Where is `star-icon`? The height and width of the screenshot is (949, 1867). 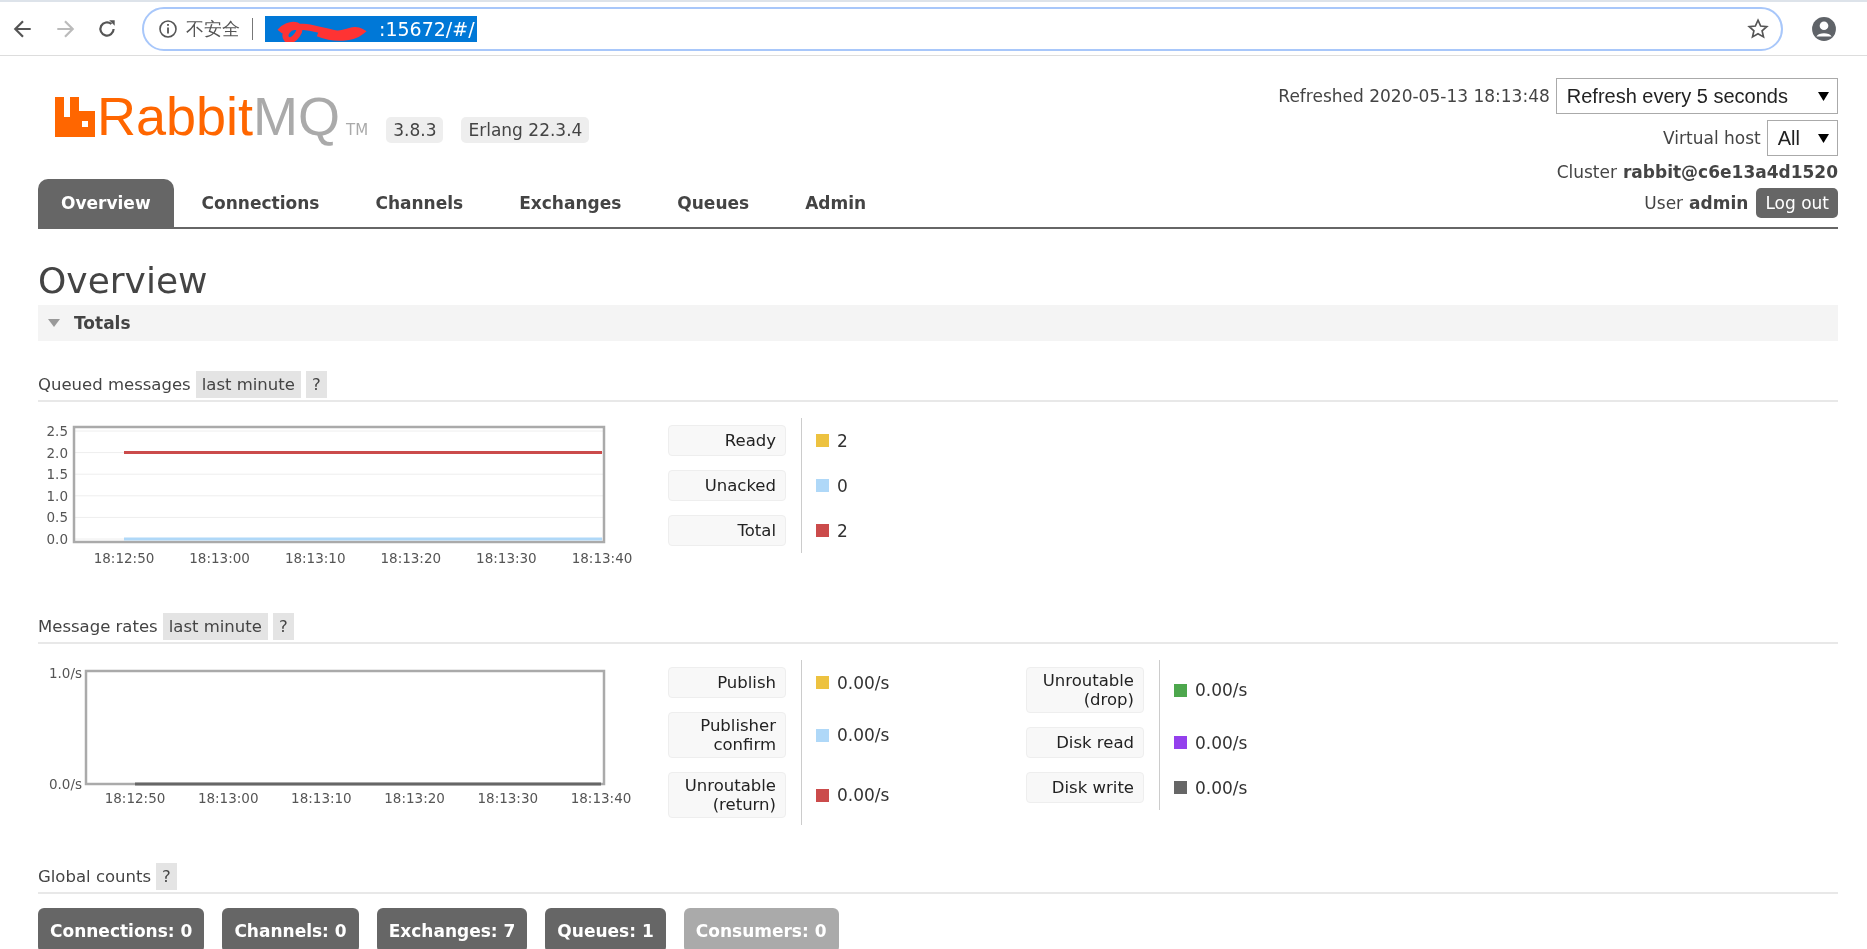 star-icon is located at coordinates (1758, 28).